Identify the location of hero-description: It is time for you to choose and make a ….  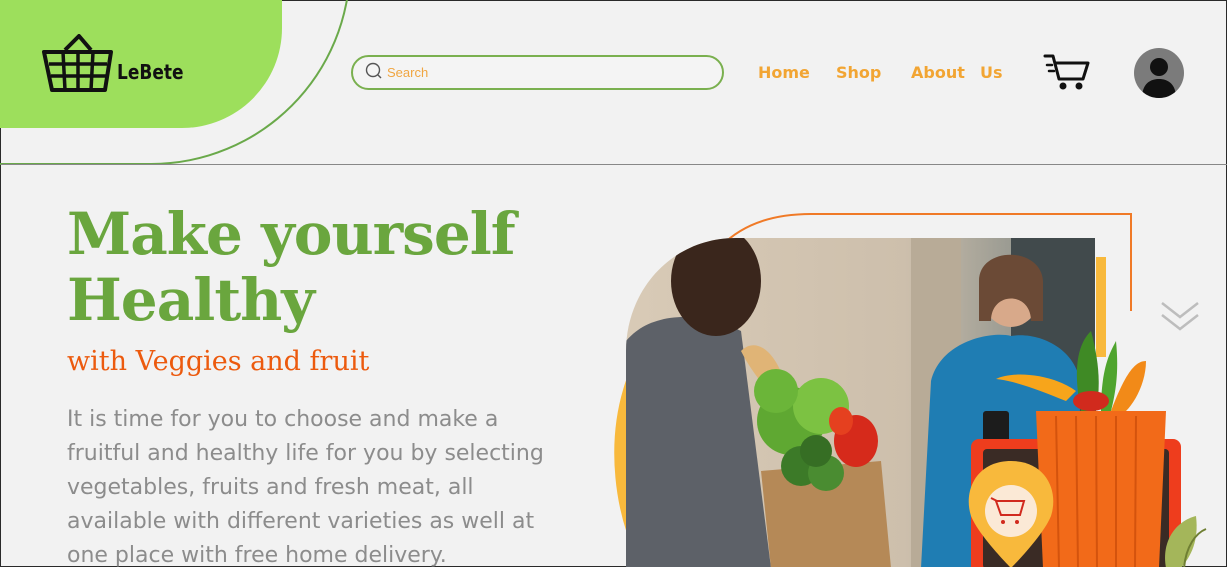
(305, 487).